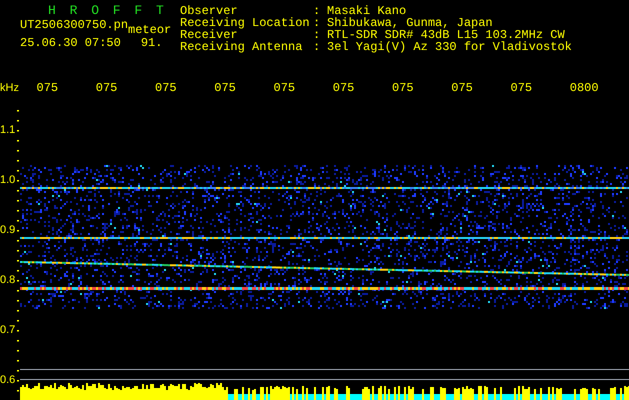 The width and height of the screenshot is (629, 400). I want to click on info-label: Receiver, so click(209, 35).